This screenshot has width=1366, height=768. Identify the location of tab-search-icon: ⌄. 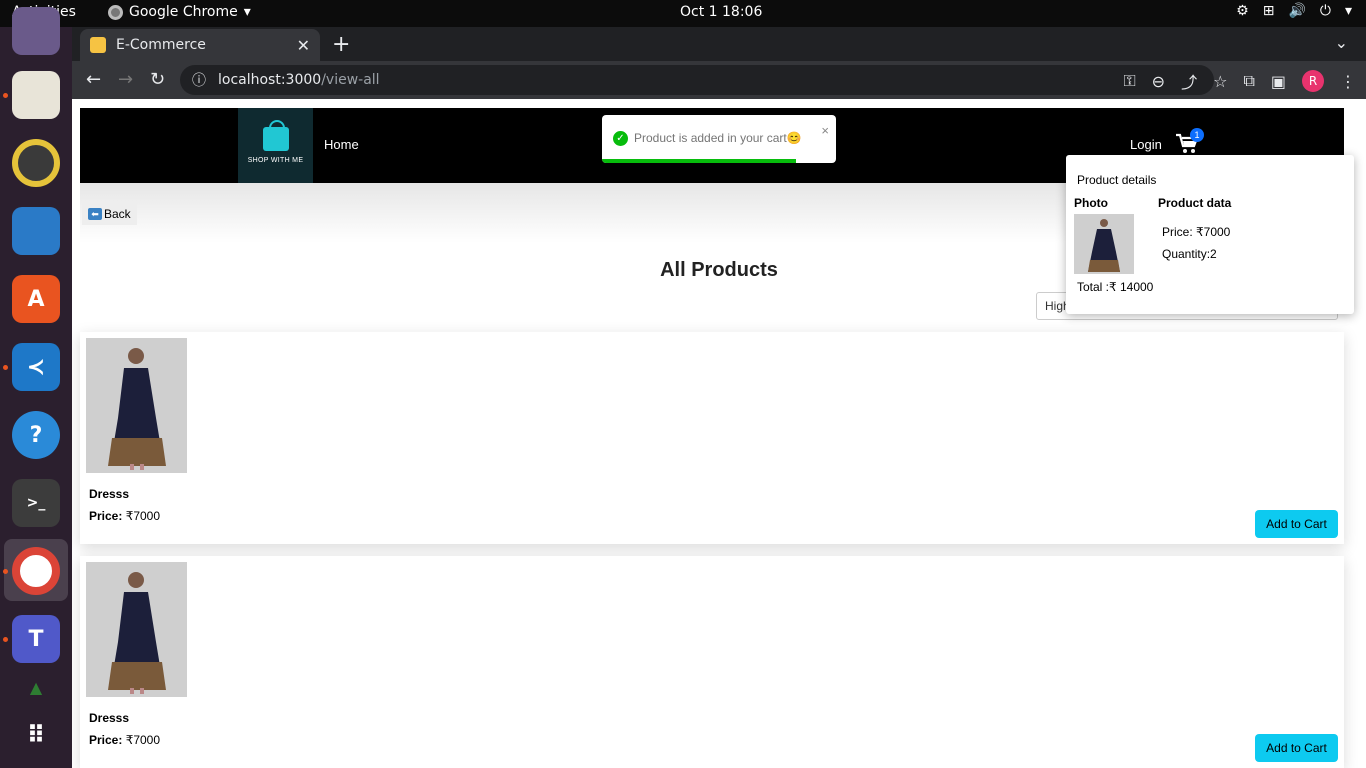
(1341, 42).